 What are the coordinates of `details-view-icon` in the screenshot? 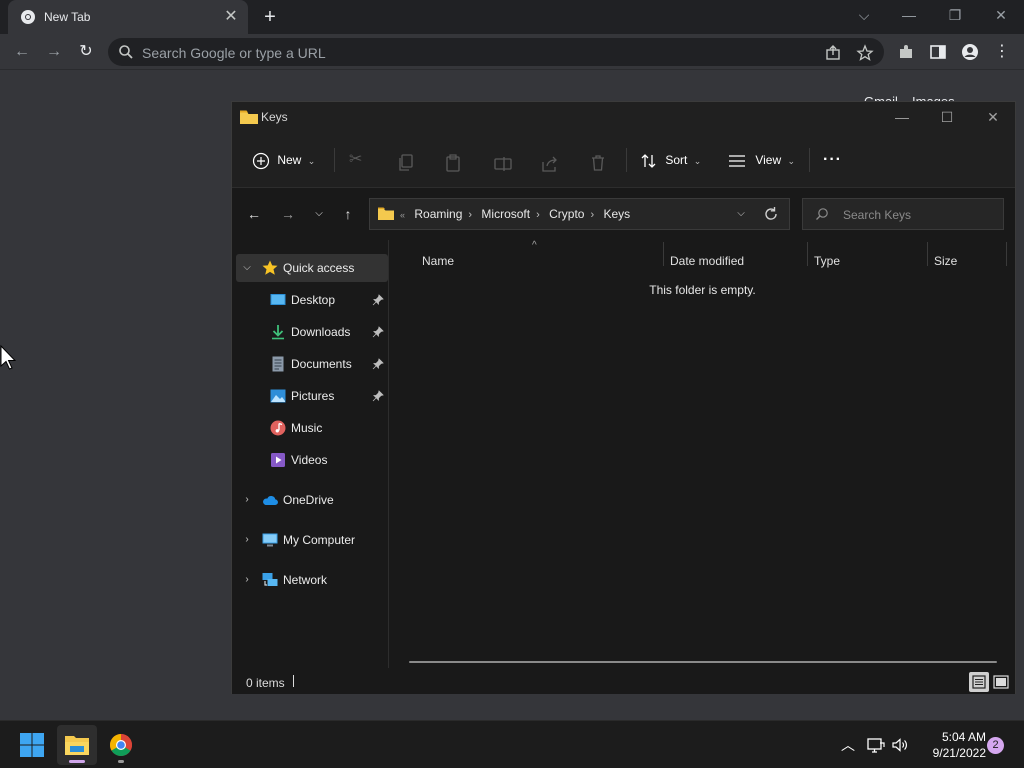 It's located at (979, 682).